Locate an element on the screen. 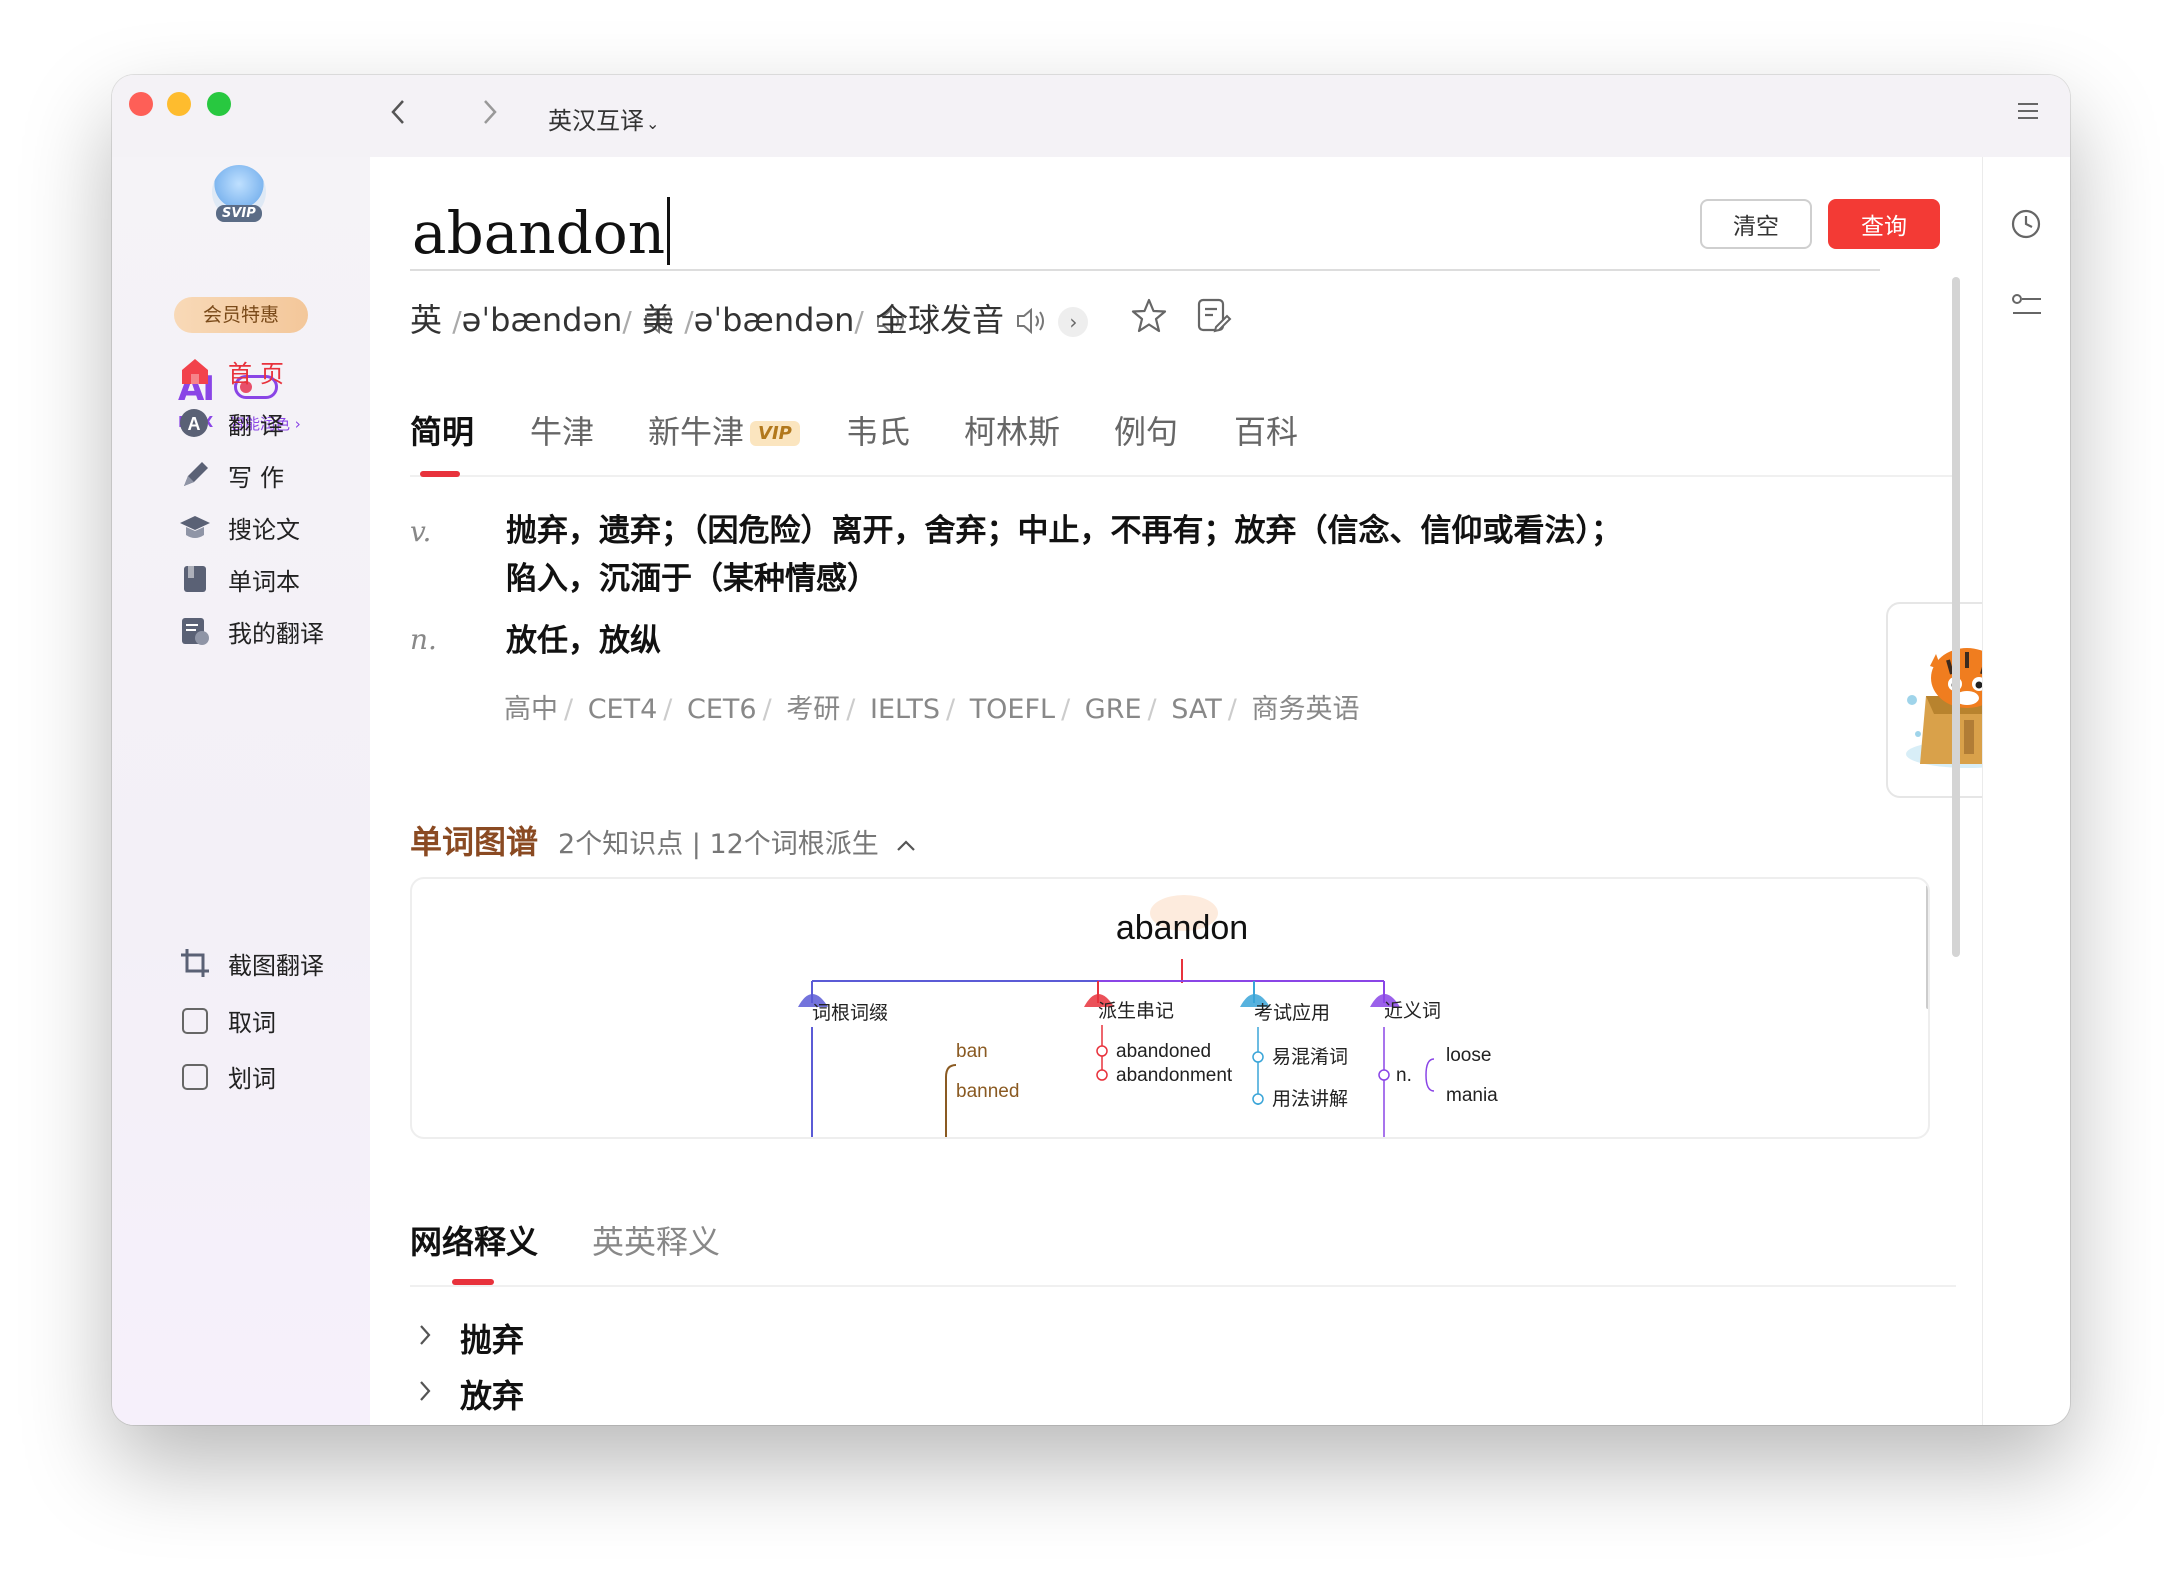 Image resolution: width=2180 pixels, height=1574 pixels. map-exam-item: 用法讲解 is located at coordinates (1310, 1099).